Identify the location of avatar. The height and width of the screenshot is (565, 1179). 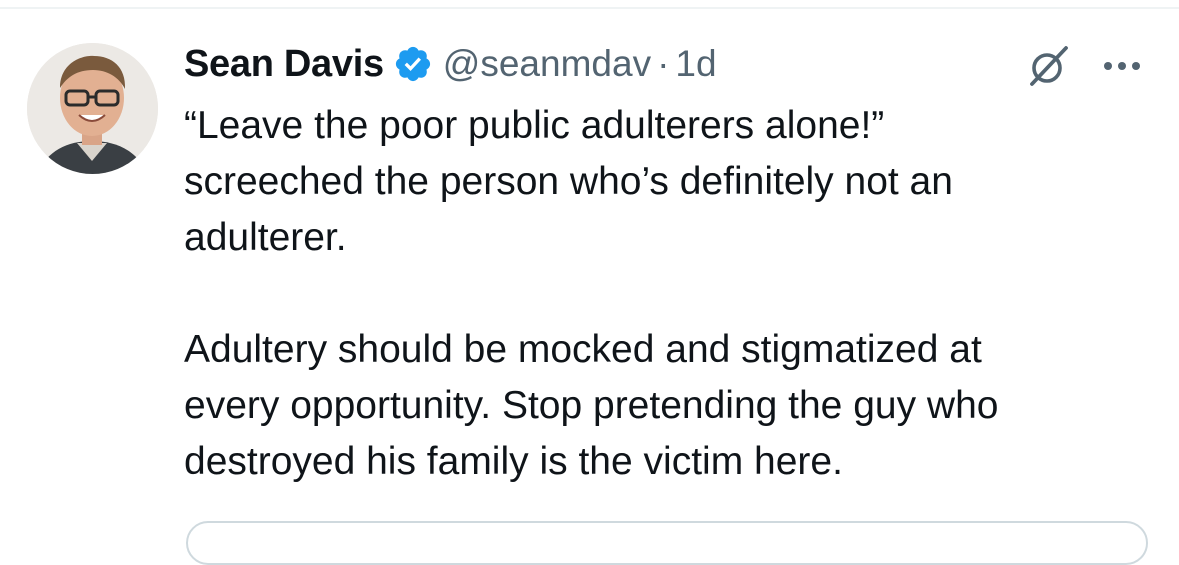
(92, 108).